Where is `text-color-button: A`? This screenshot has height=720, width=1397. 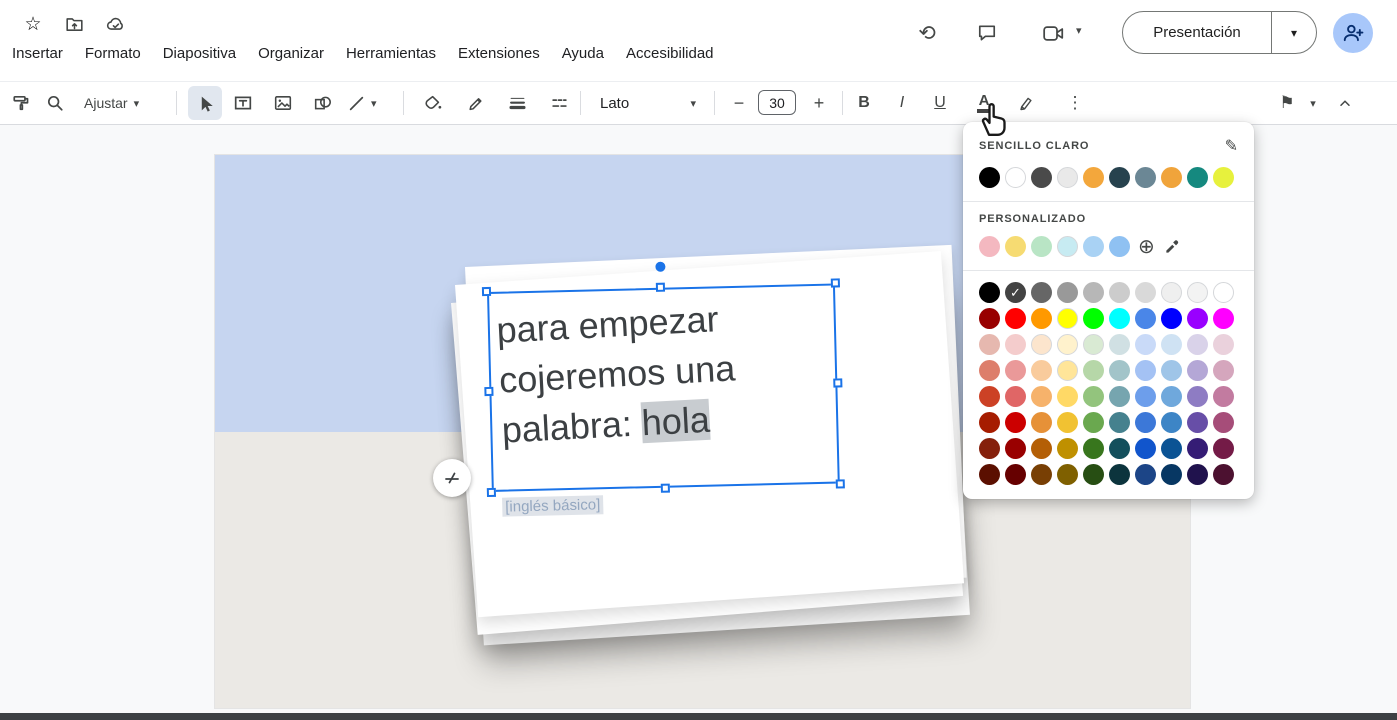
text-color-button: A is located at coordinates (984, 103).